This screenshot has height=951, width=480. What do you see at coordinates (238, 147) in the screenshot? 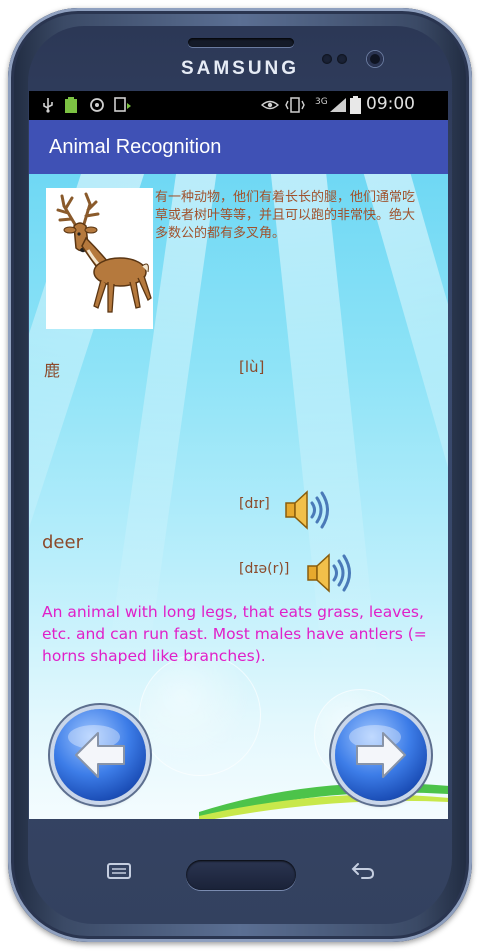
I see `app-bar: Animal Recognition` at bounding box center [238, 147].